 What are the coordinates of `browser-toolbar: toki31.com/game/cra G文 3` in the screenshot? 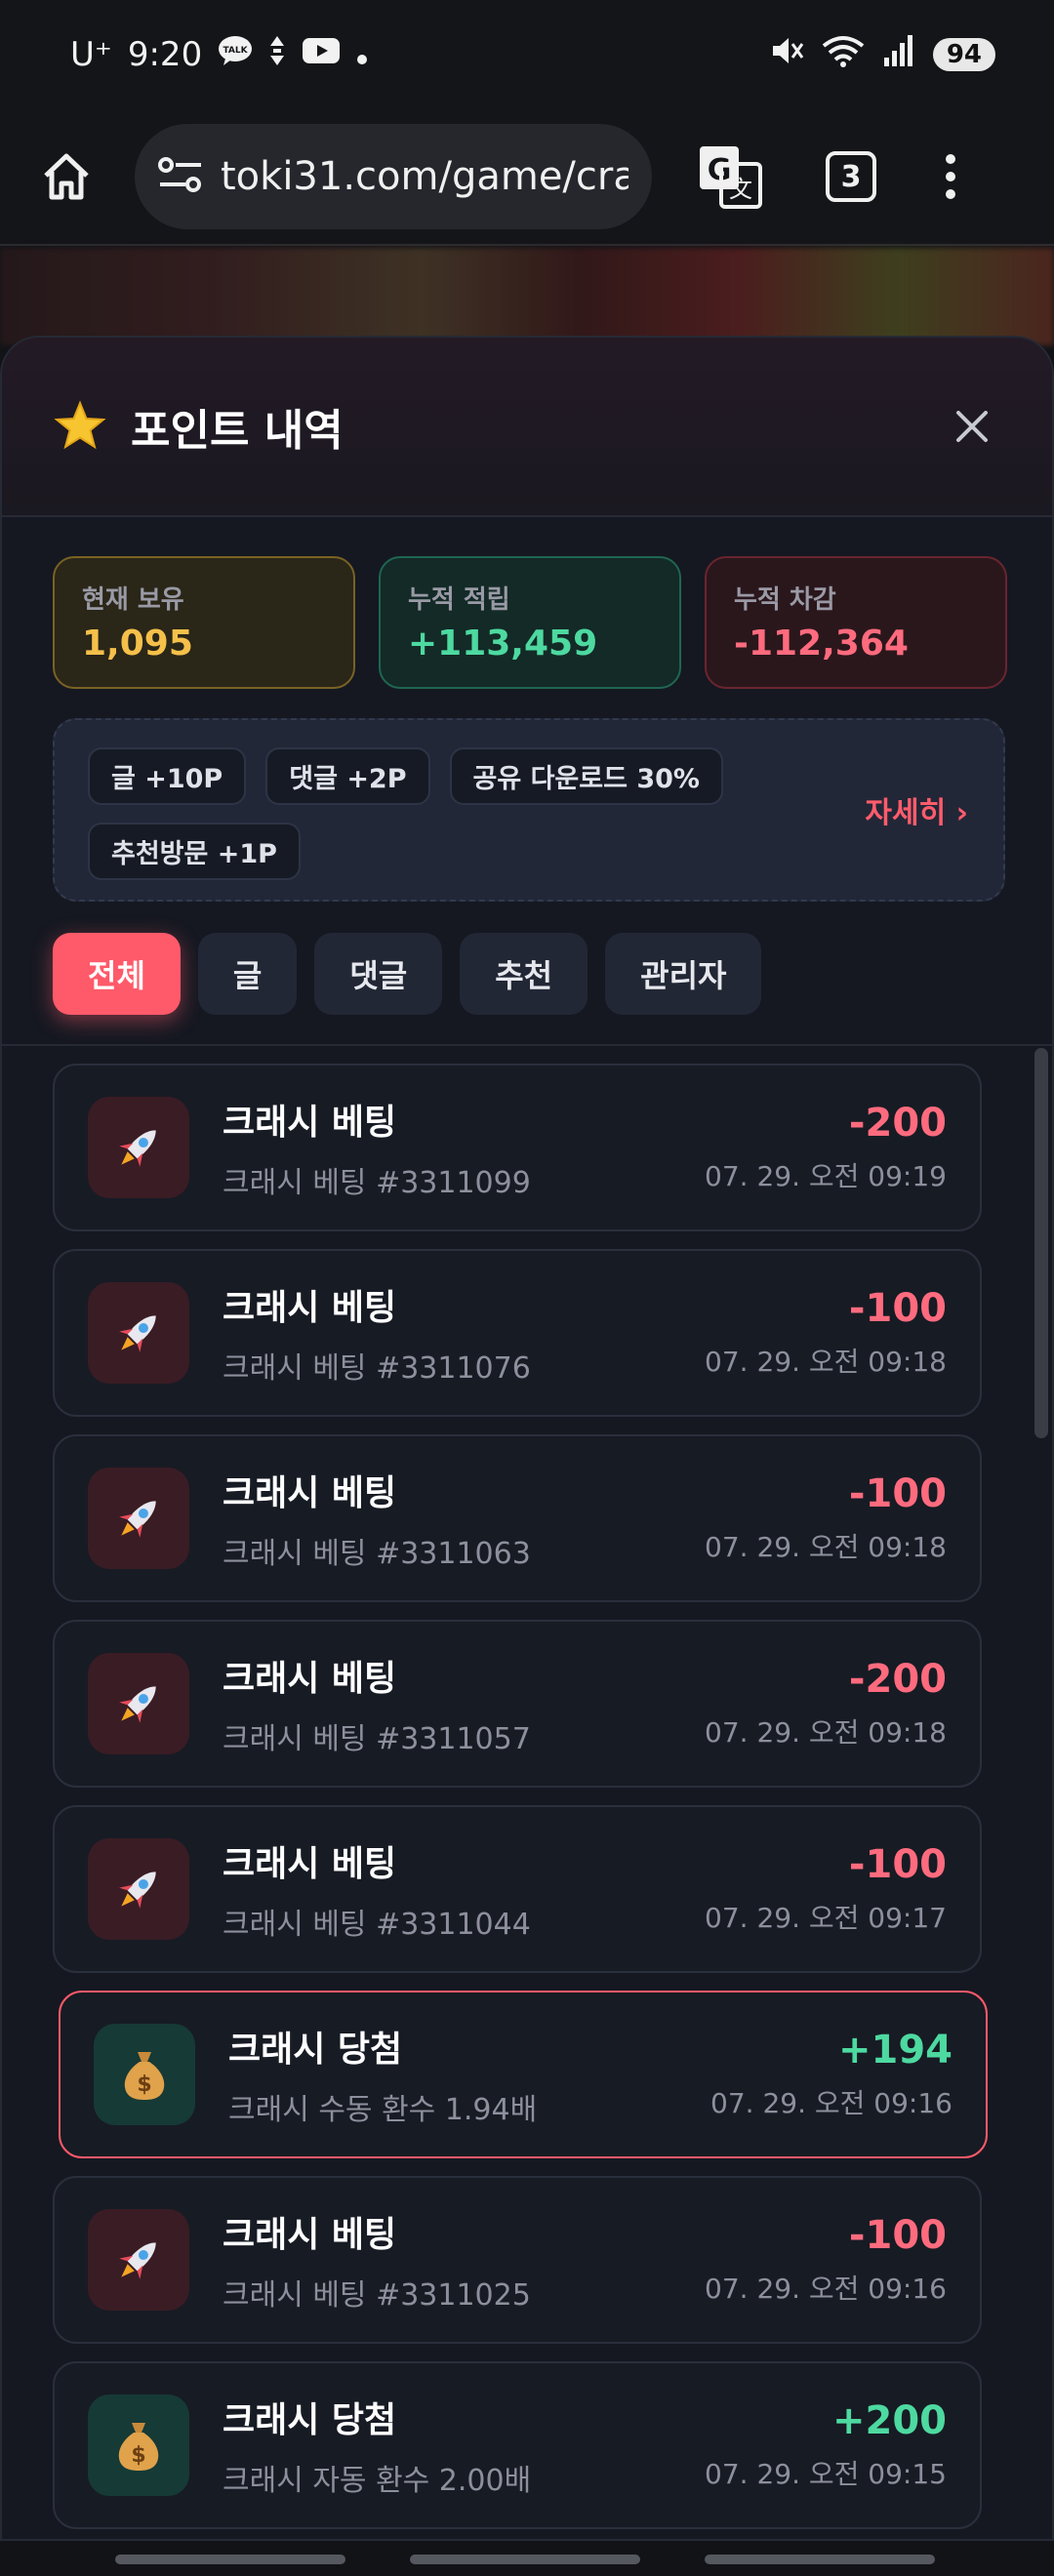 It's located at (527, 177).